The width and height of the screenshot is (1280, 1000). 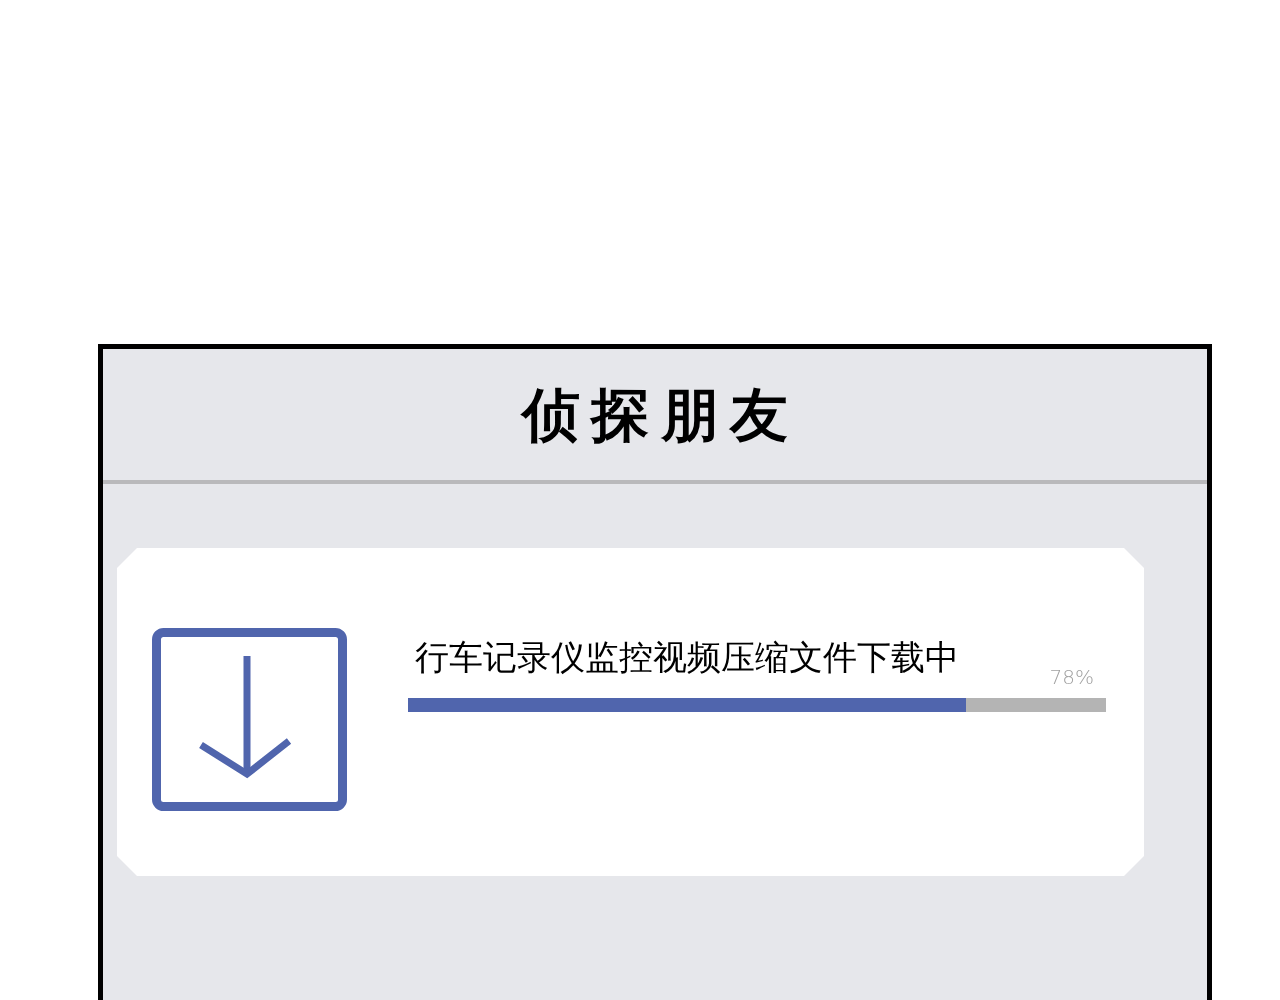 What do you see at coordinates (659, 414) in the screenshot?
I see `window-title: 侦探朋友` at bounding box center [659, 414].